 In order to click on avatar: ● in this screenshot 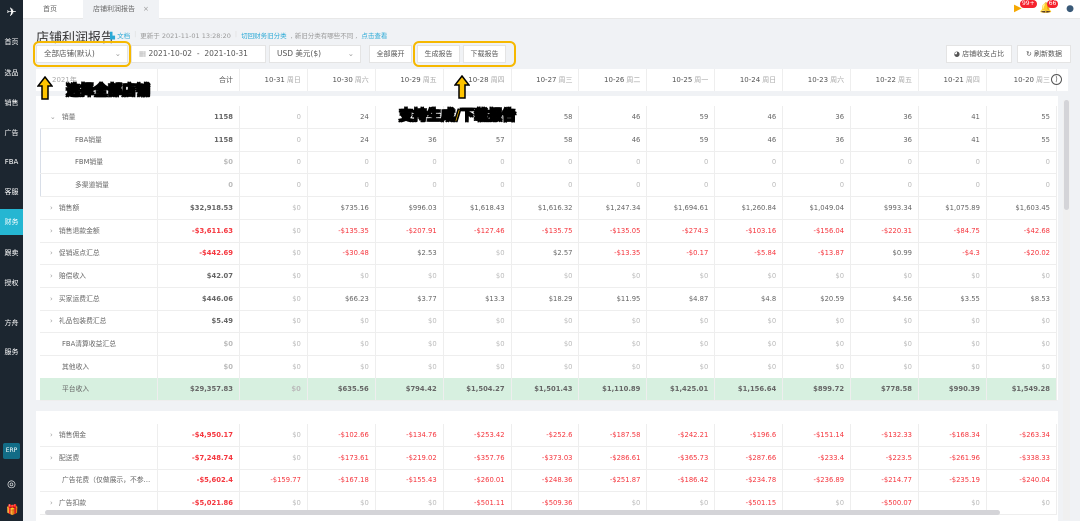, I will do `click(1070, 9)`.